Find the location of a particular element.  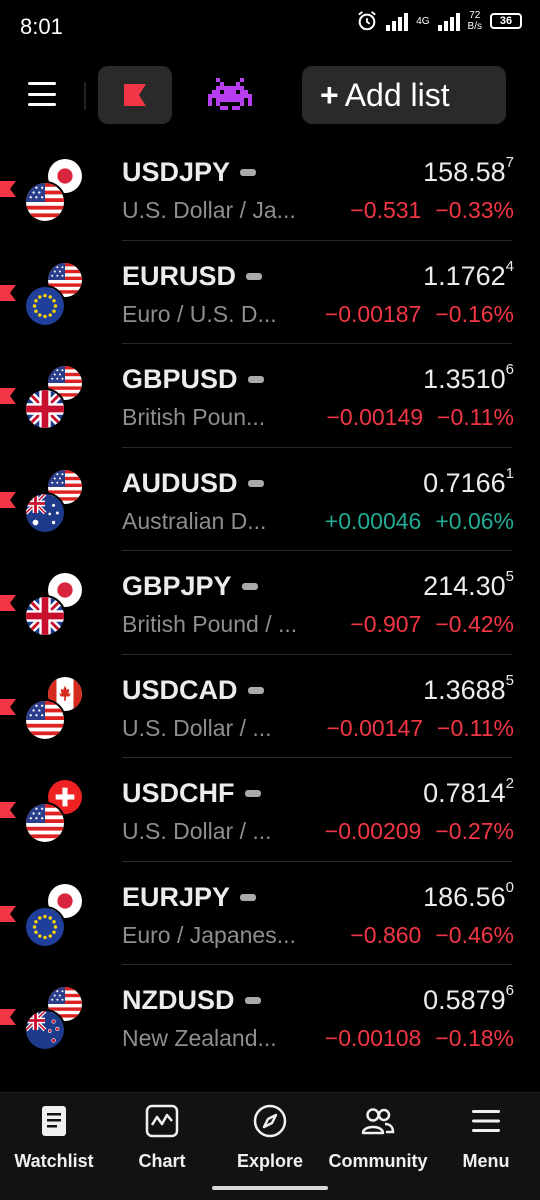

price-main: 1.3688 is located at coordinates (464, 689).